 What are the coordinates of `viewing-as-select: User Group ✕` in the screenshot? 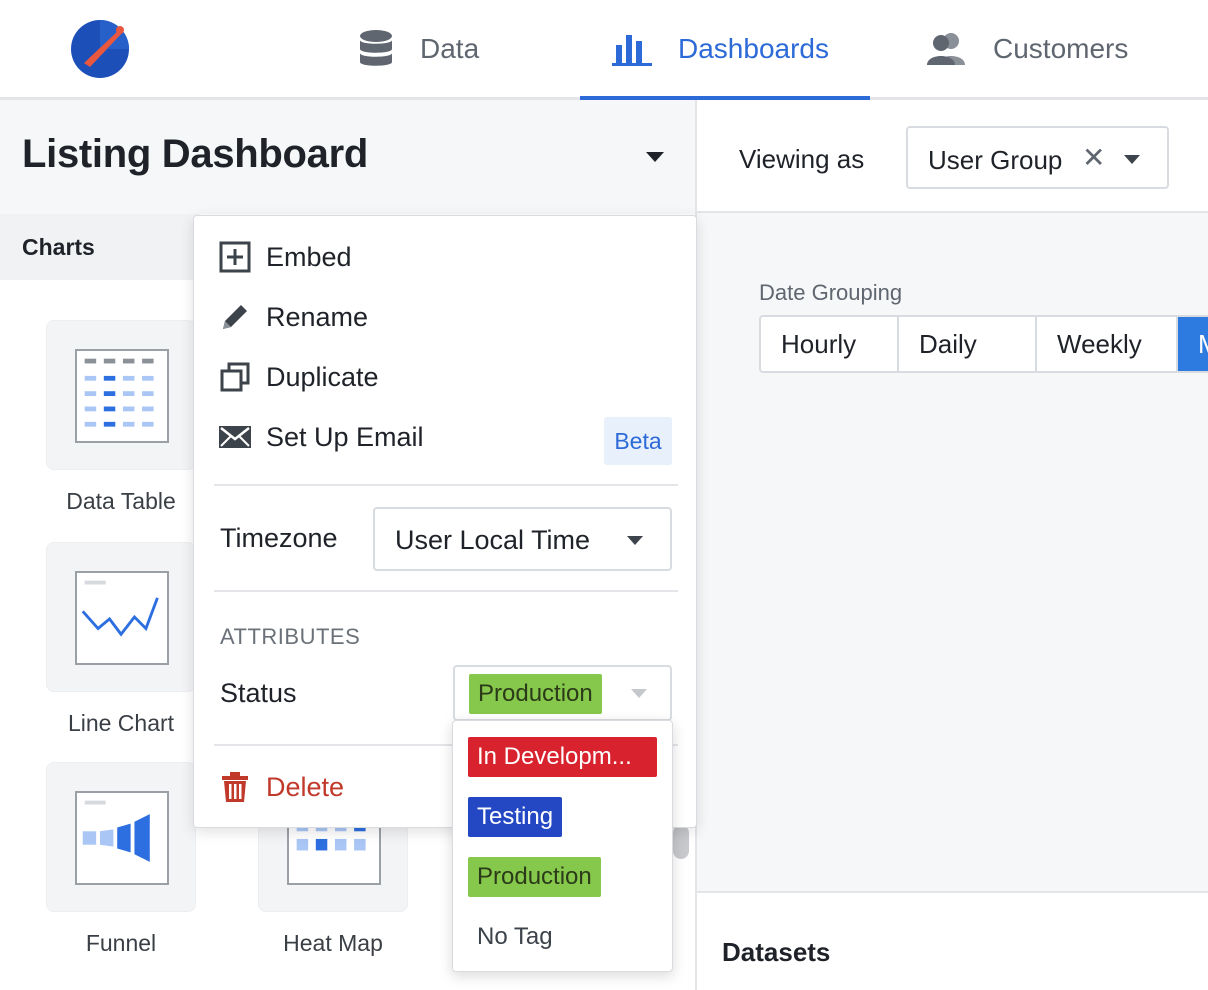 It's located at (1037, 157).